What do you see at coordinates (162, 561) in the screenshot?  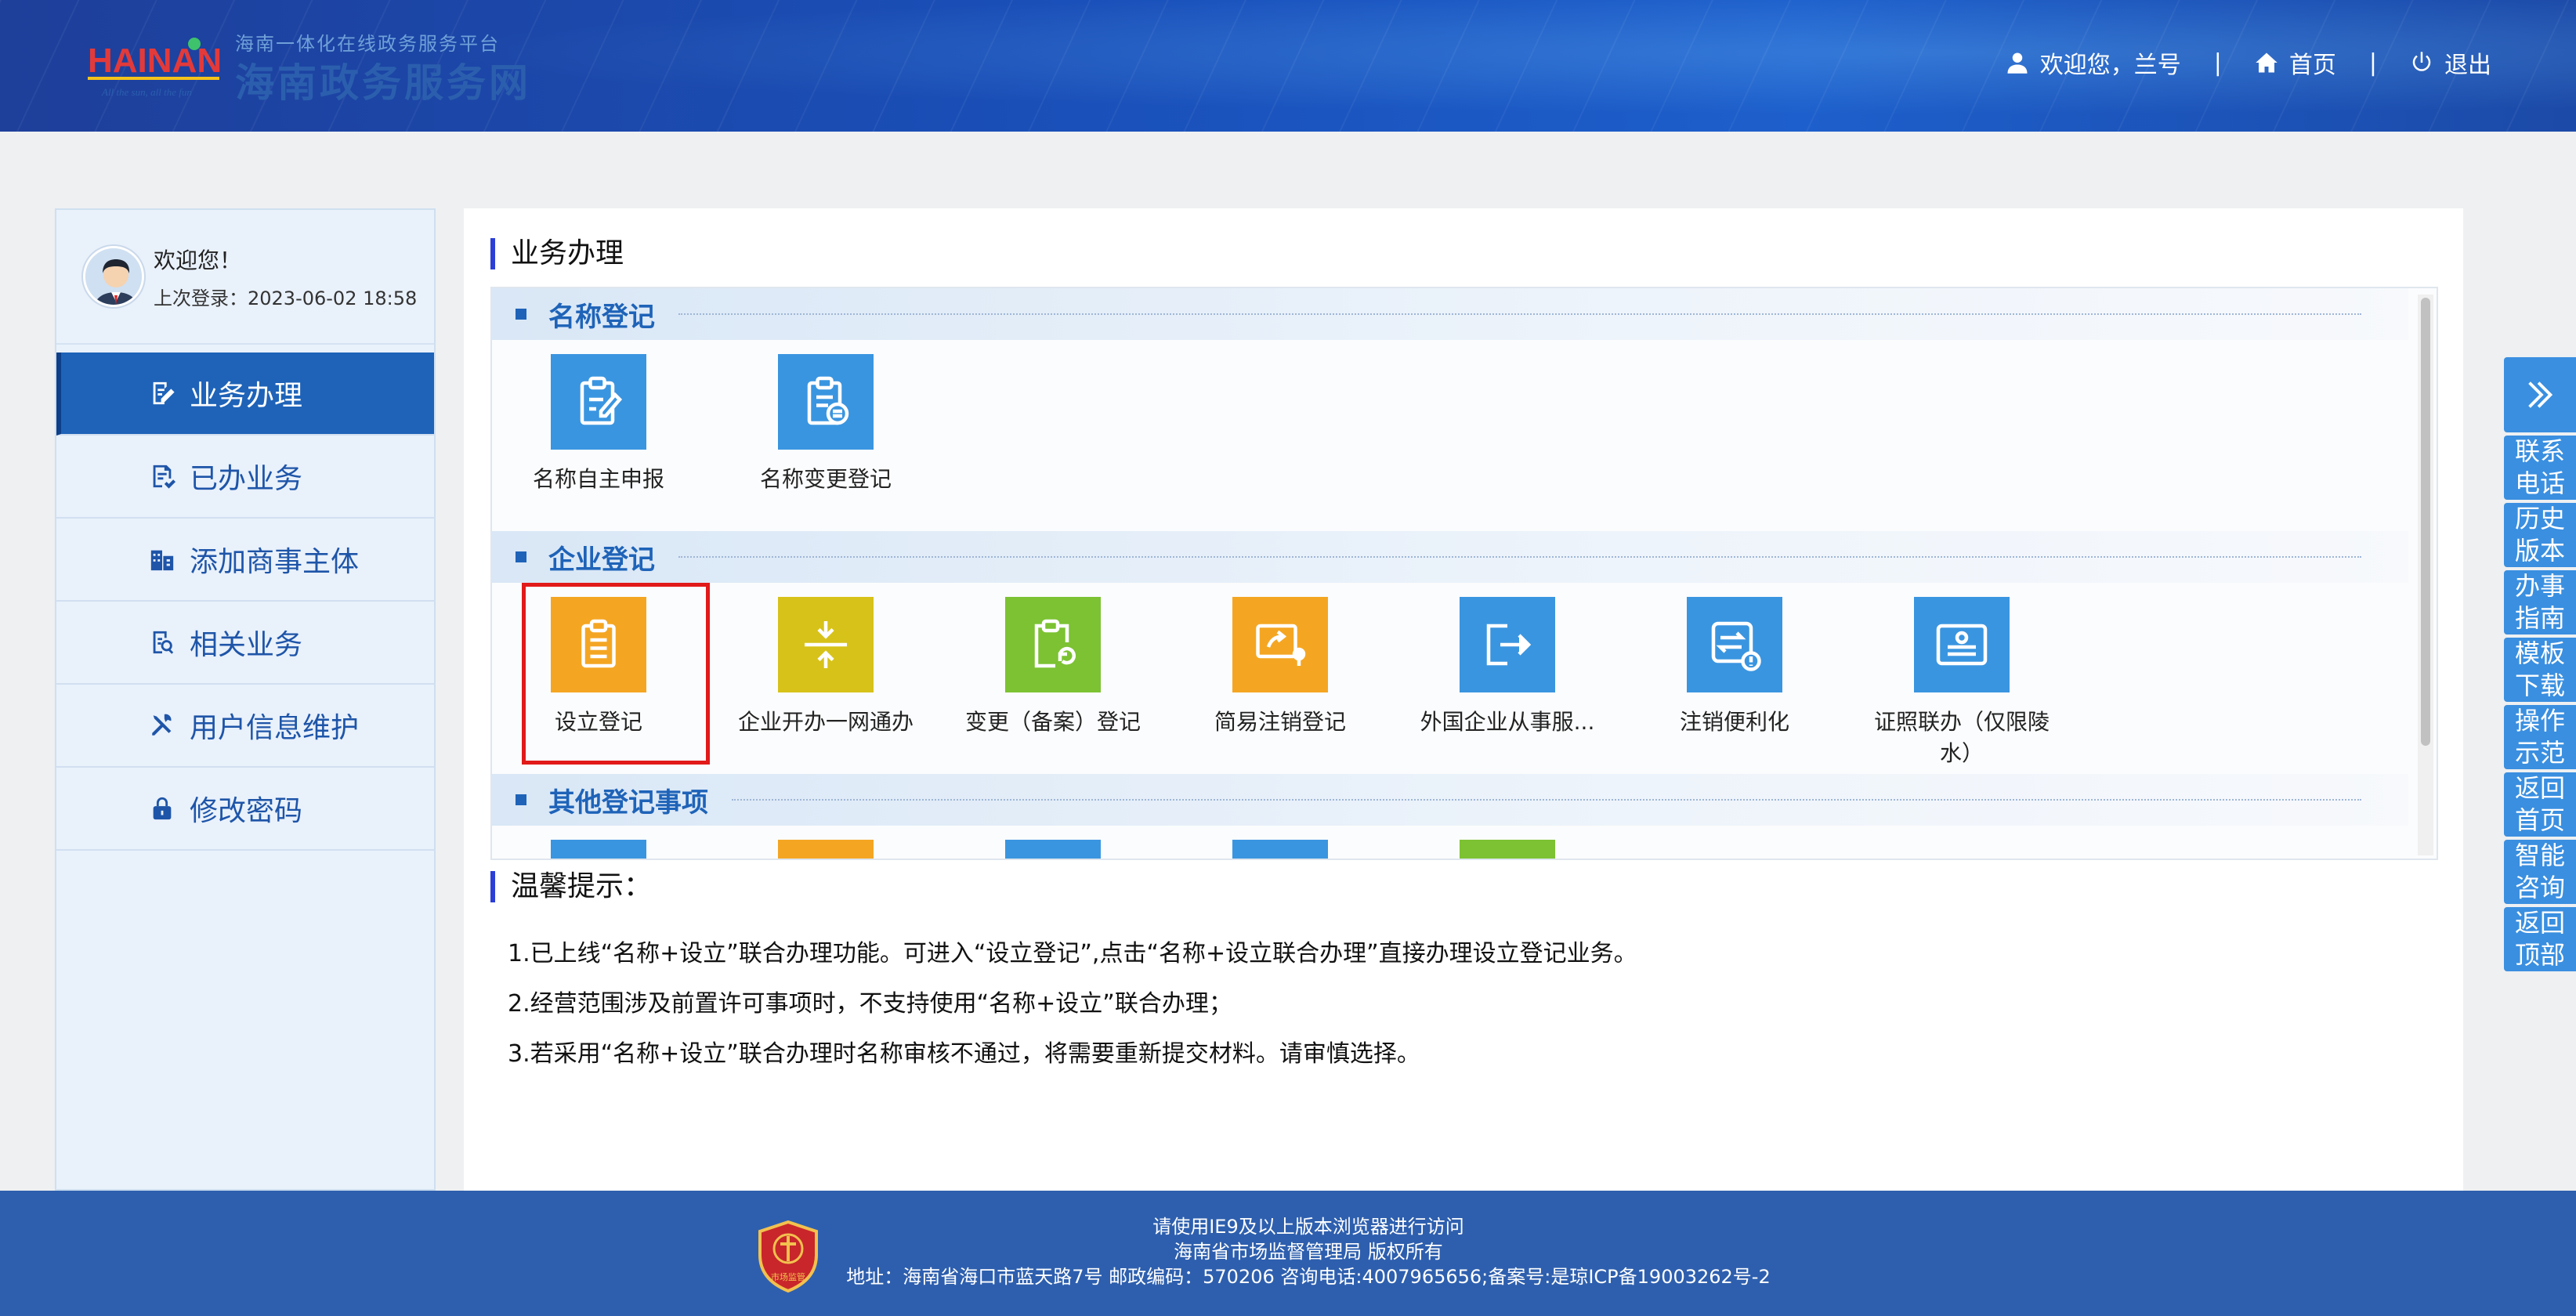 I see `building-icon` at bounding box center [162, 561].